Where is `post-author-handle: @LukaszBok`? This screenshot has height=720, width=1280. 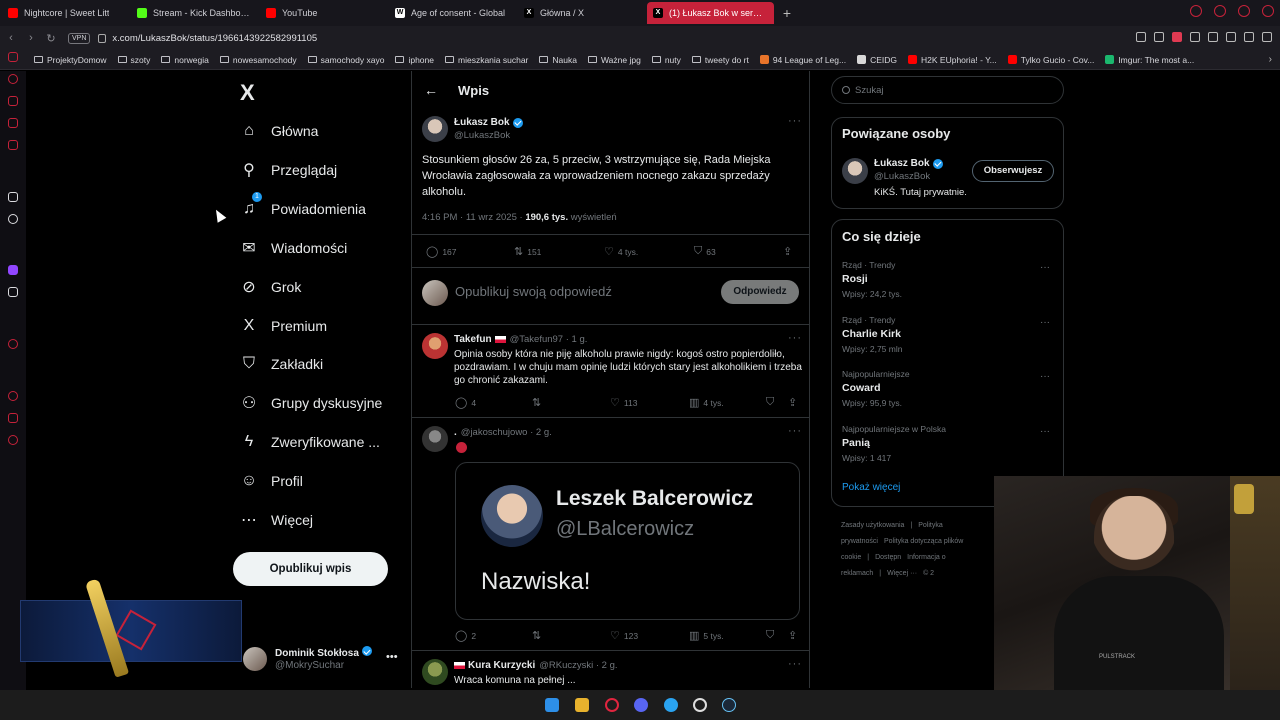
post-author-handle: @LukaszBok is located at coordinates (482, 135).